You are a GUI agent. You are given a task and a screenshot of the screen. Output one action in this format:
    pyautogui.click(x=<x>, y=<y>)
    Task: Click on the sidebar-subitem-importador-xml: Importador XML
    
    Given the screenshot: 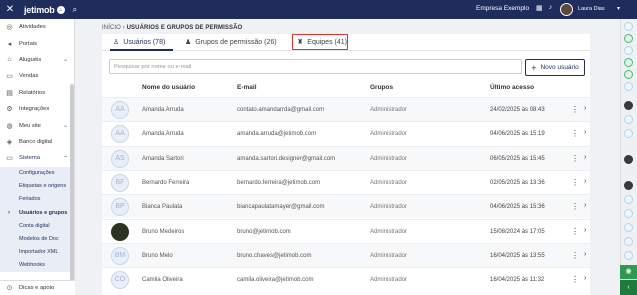 What is the action you would take?
    pyautogui.click(x=37, y=252)
    